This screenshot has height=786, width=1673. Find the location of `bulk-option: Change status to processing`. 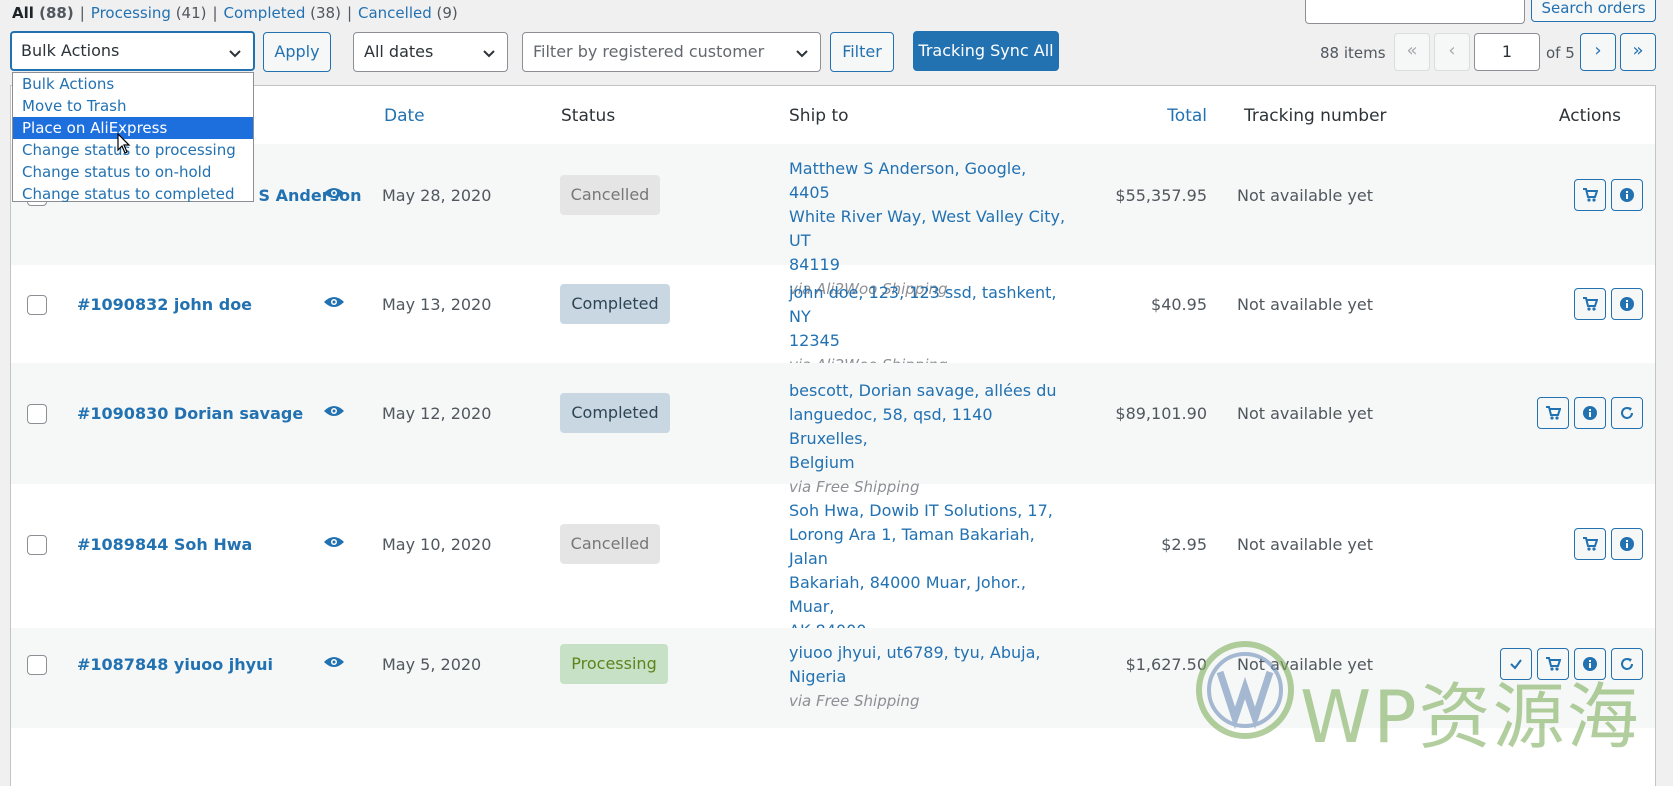

bulk-option: Change status to processing is located at coordinates (133, 150).